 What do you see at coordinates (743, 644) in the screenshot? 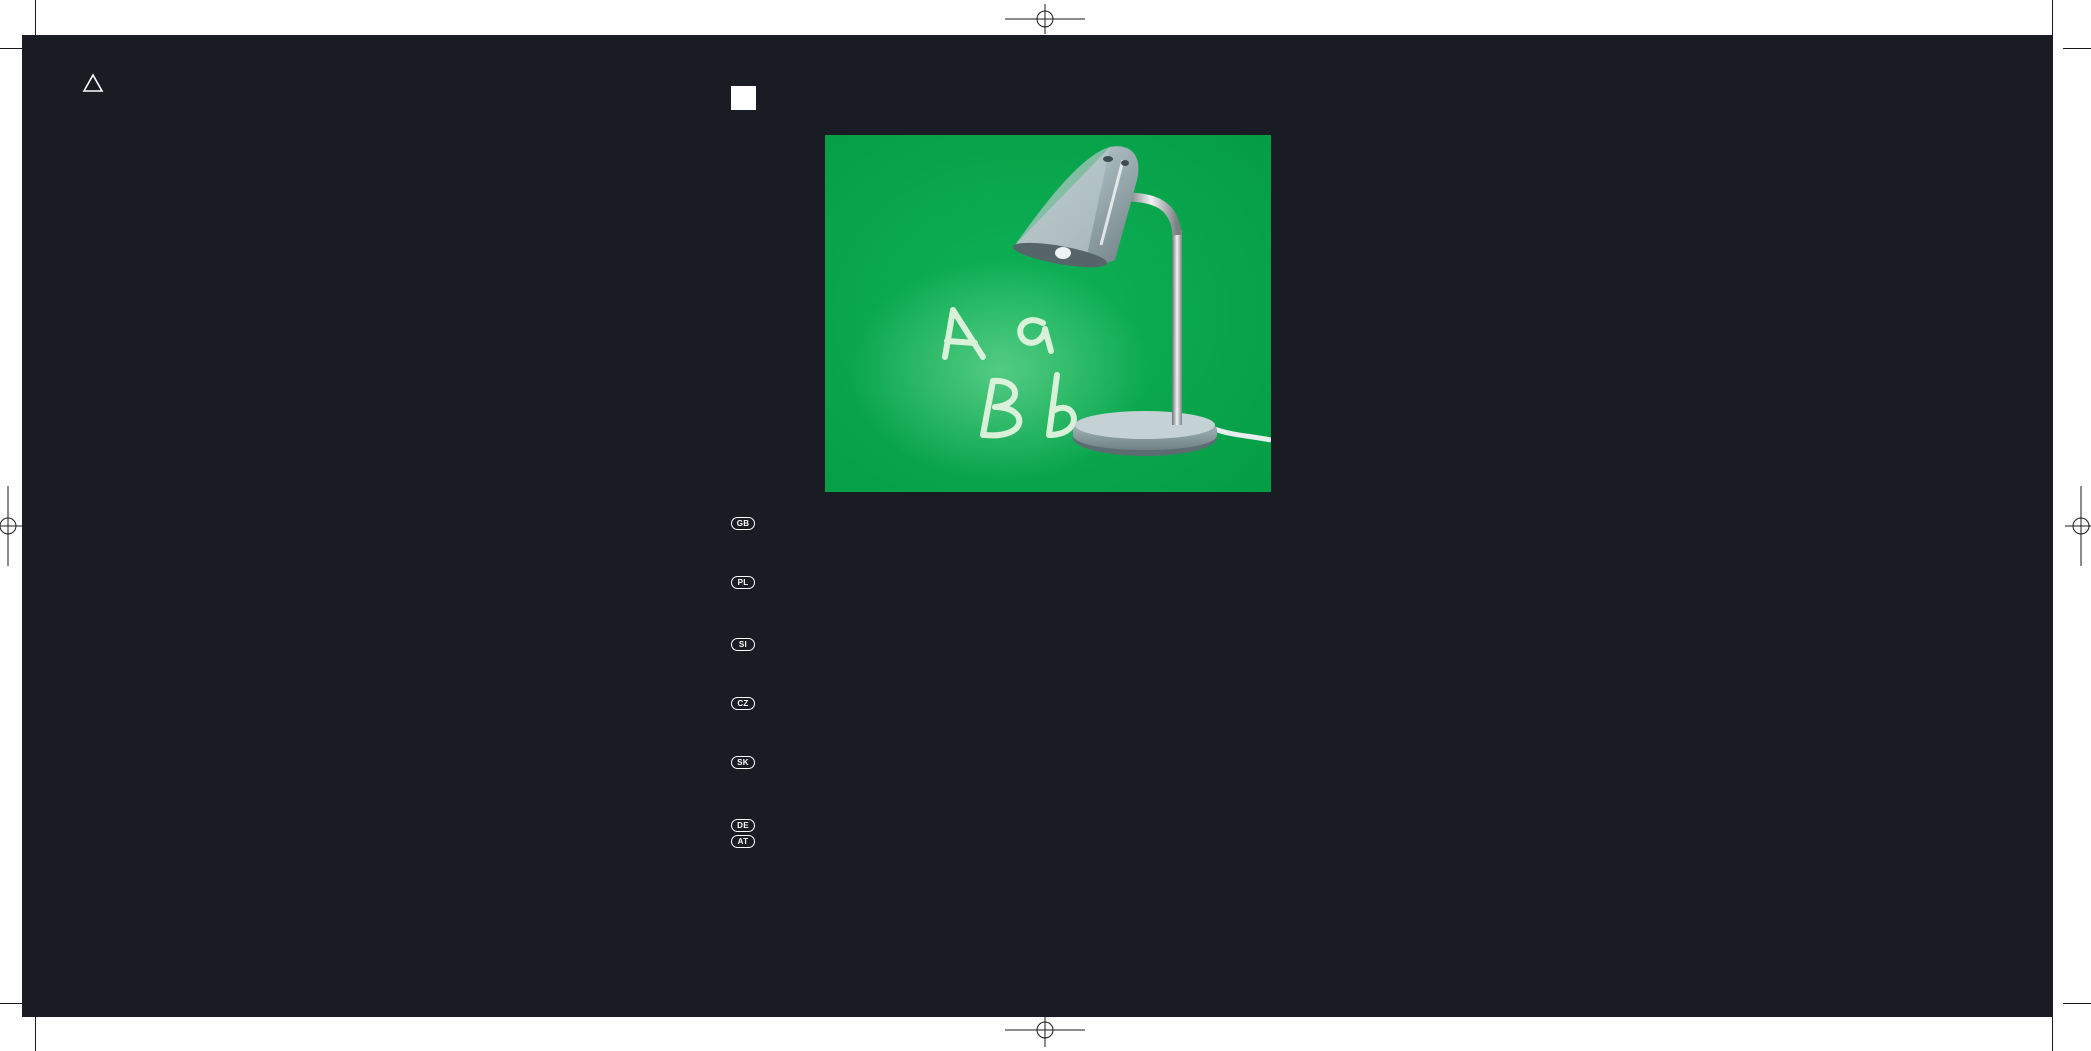
I see `country-code-badge: SI` at bounding box center [743, 644].